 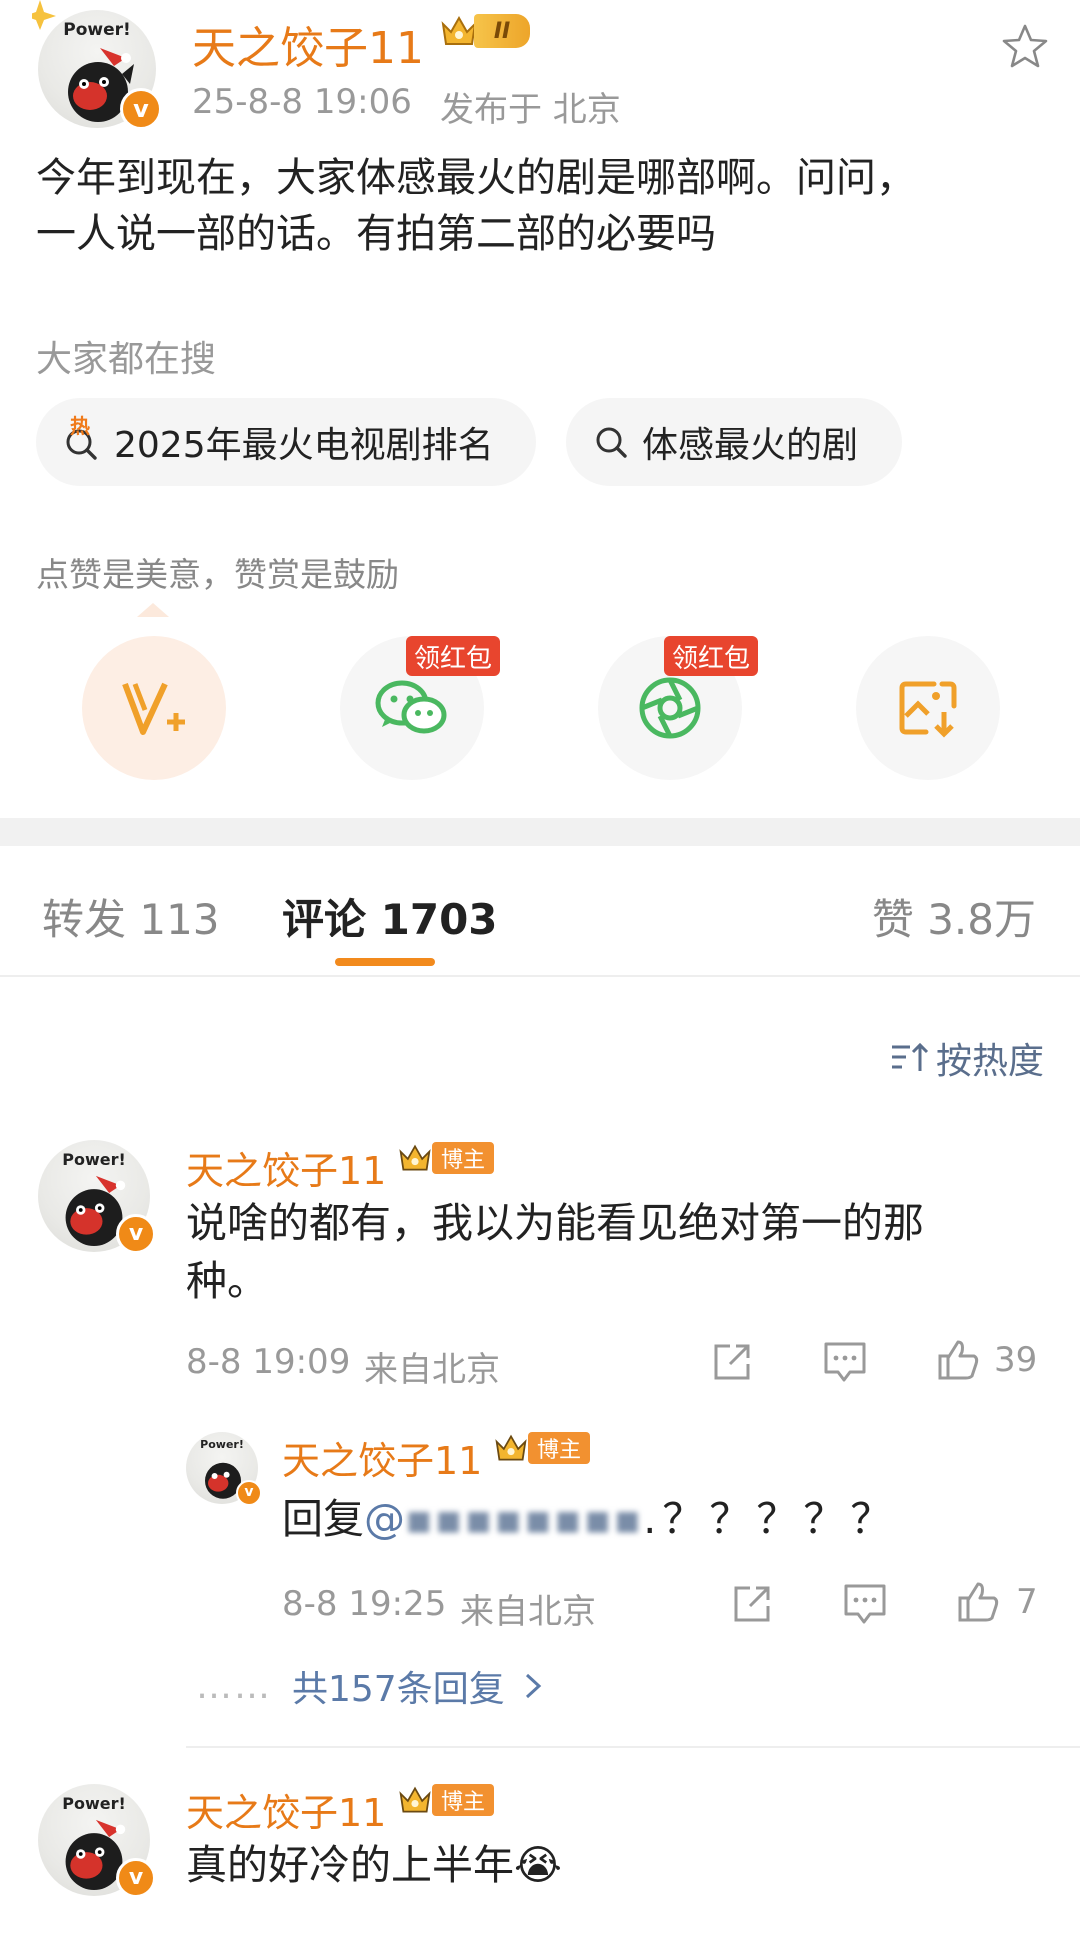 What do you see at coordinates (533, 1686) in the screenshot?
I see `chevron-right-icon` at bounding box center [533, 1686].